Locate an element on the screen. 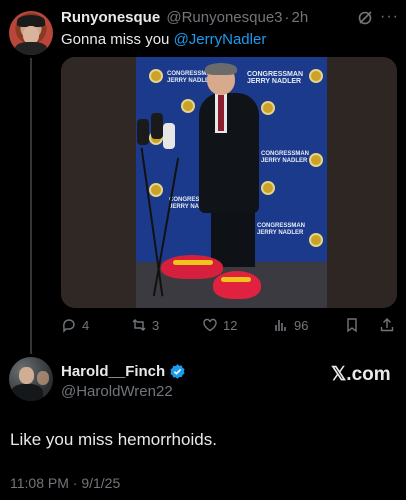 This screenshot has height=500, width=406. tweet-actions: 4 3 12 96 is located at coordinates (229, 326).